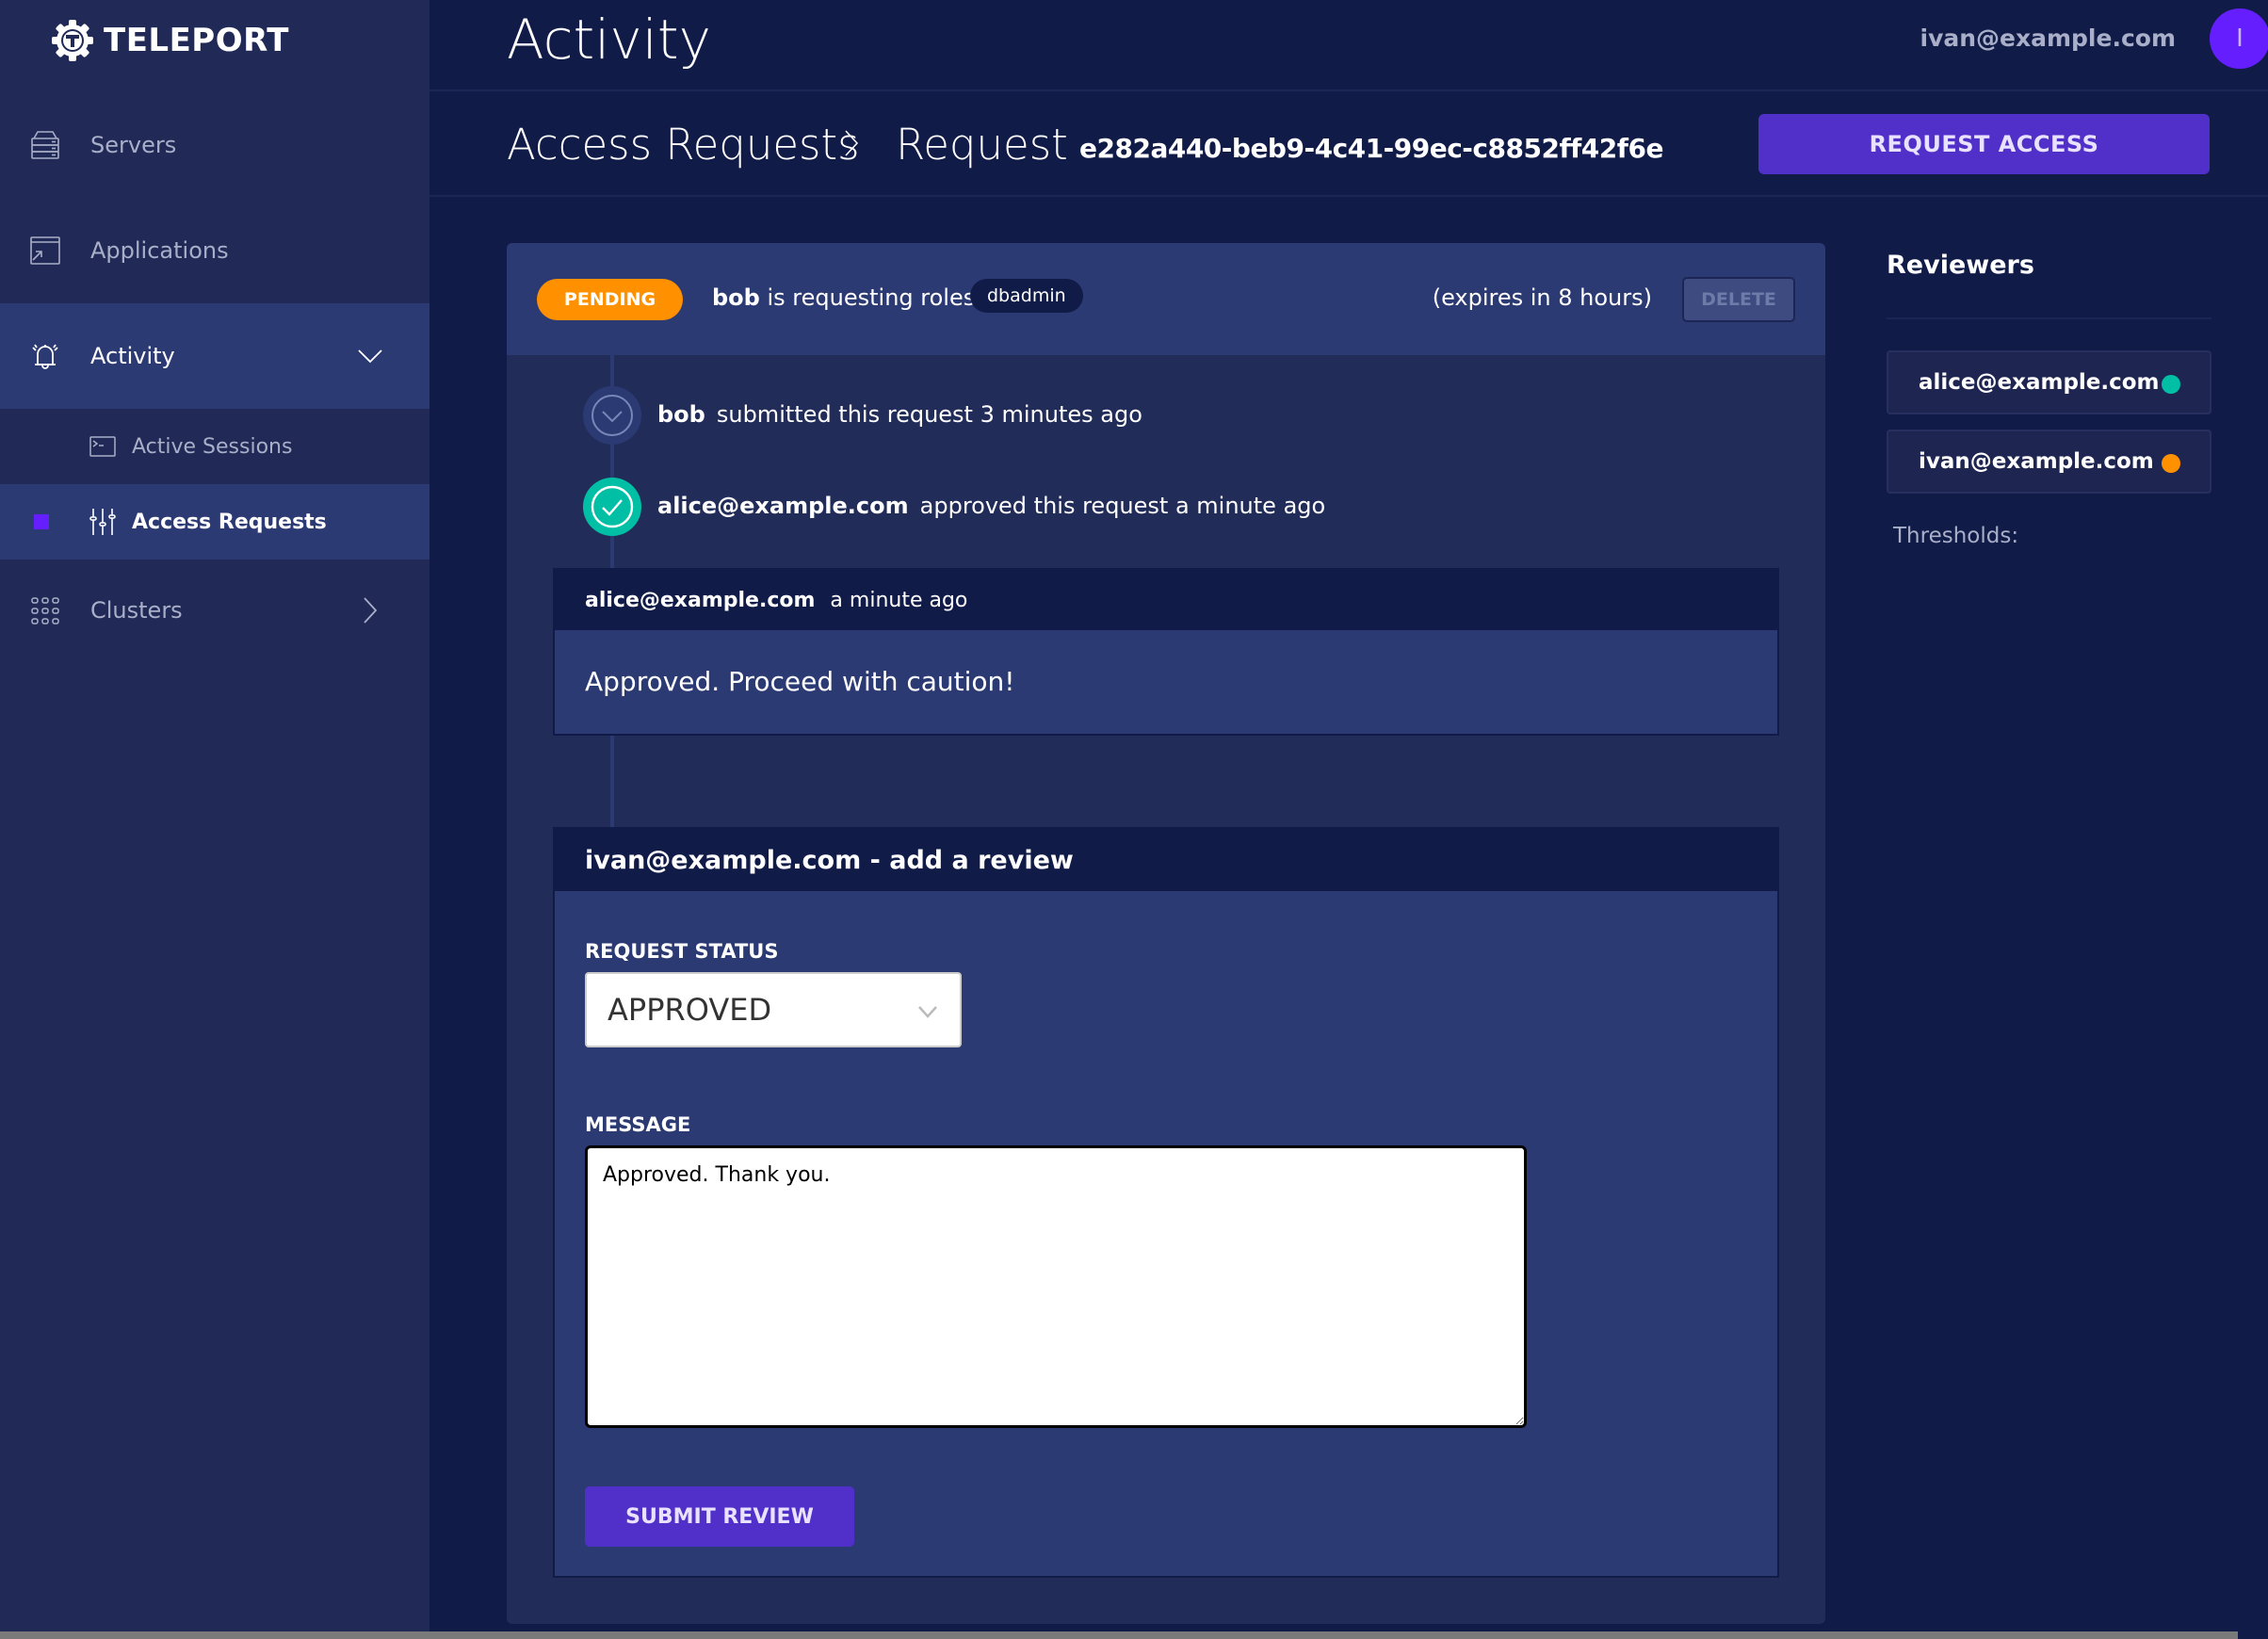  Describe the element at coordinates (215, 145) in the screenshot. I see `sidebar-item-servers: Servers` at that location.